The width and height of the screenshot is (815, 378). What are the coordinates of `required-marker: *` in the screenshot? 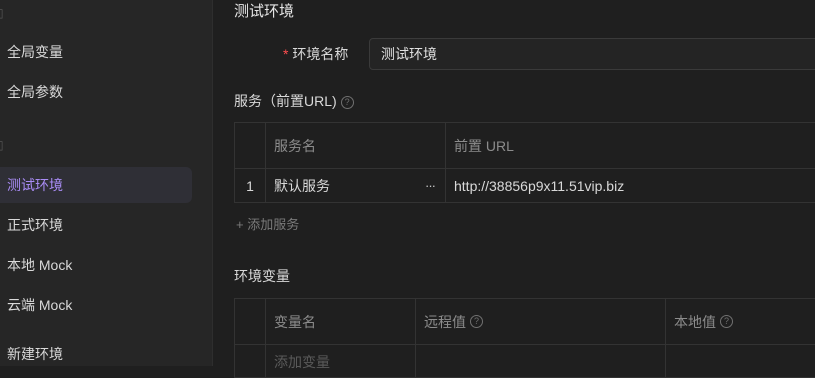 It's located at (286, 54).